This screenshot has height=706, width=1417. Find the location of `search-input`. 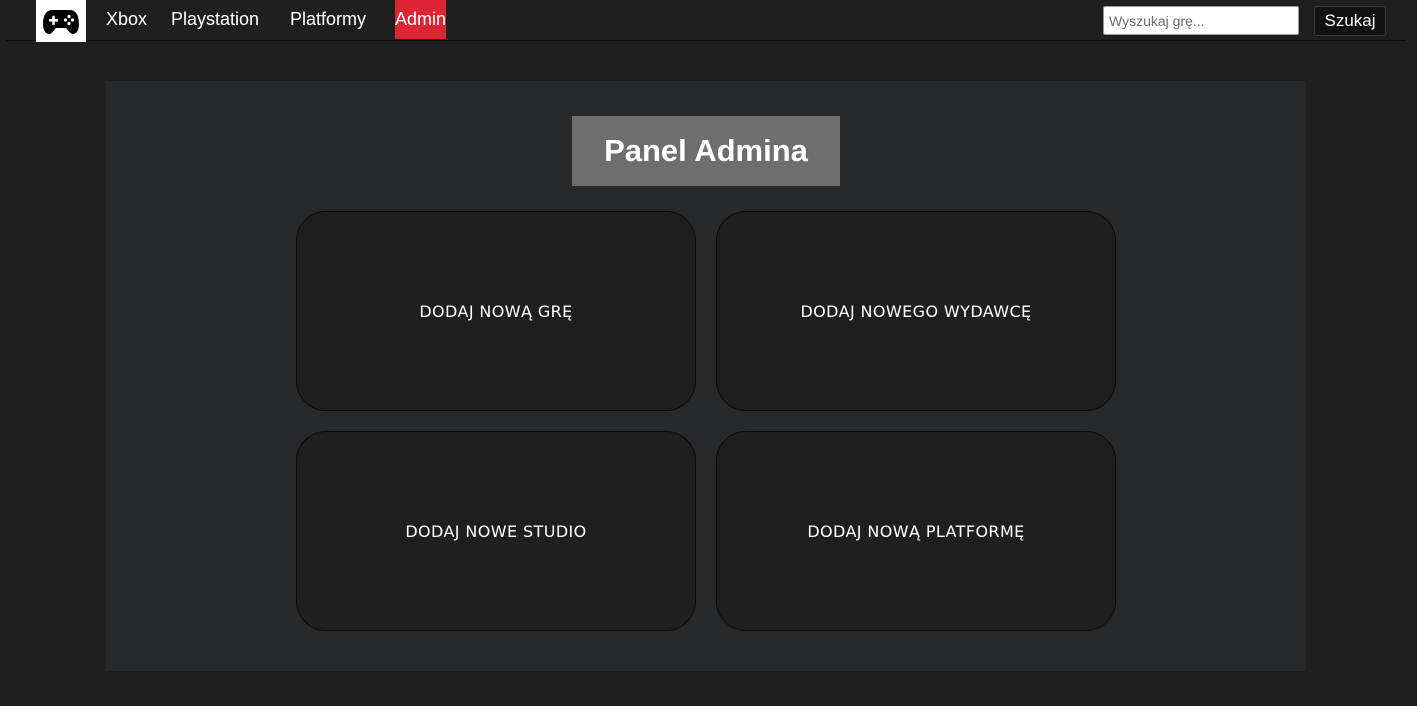

search-input is located at coordinates (1201, 20).